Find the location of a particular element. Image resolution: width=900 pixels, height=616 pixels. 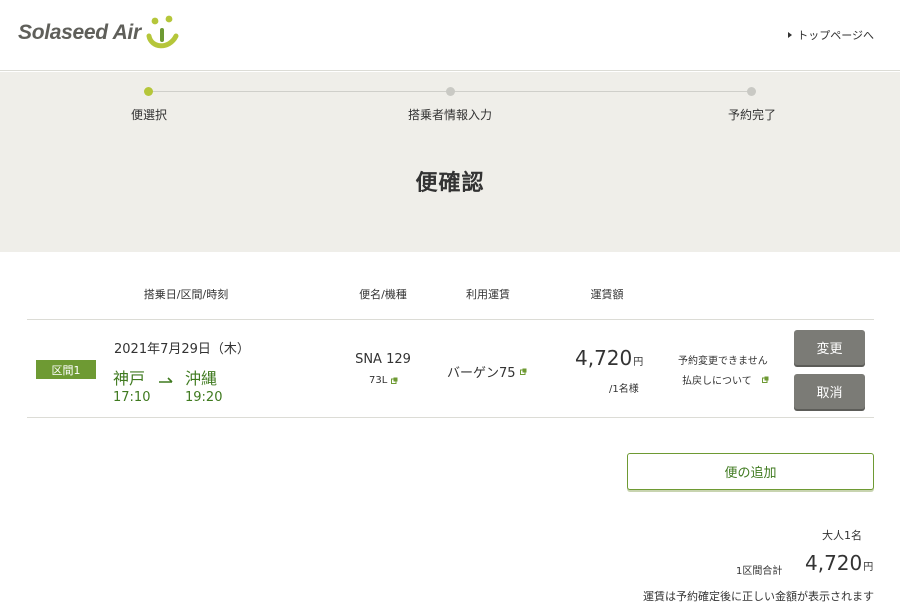

solaseed-air-logo: Solaseed Air is located at coordinates (99, 33).